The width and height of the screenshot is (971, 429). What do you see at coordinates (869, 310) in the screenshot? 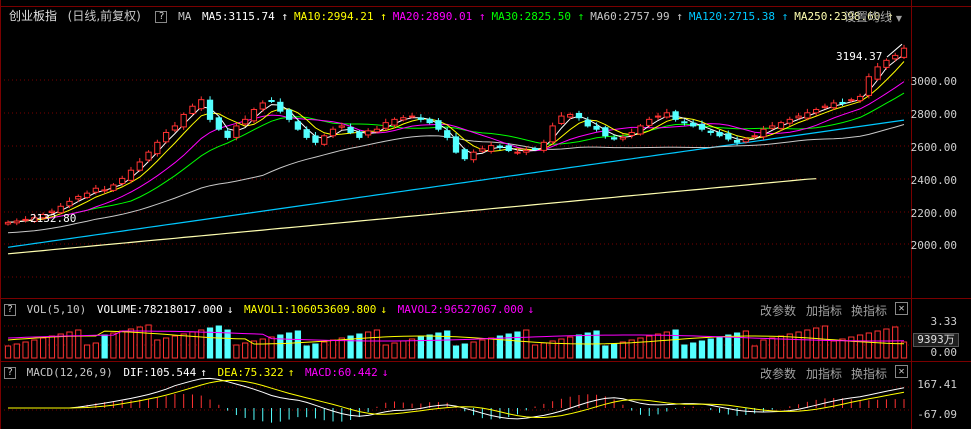
I see `volume-switch-indicator-button: 换指标` at bounding box center [869, 310].